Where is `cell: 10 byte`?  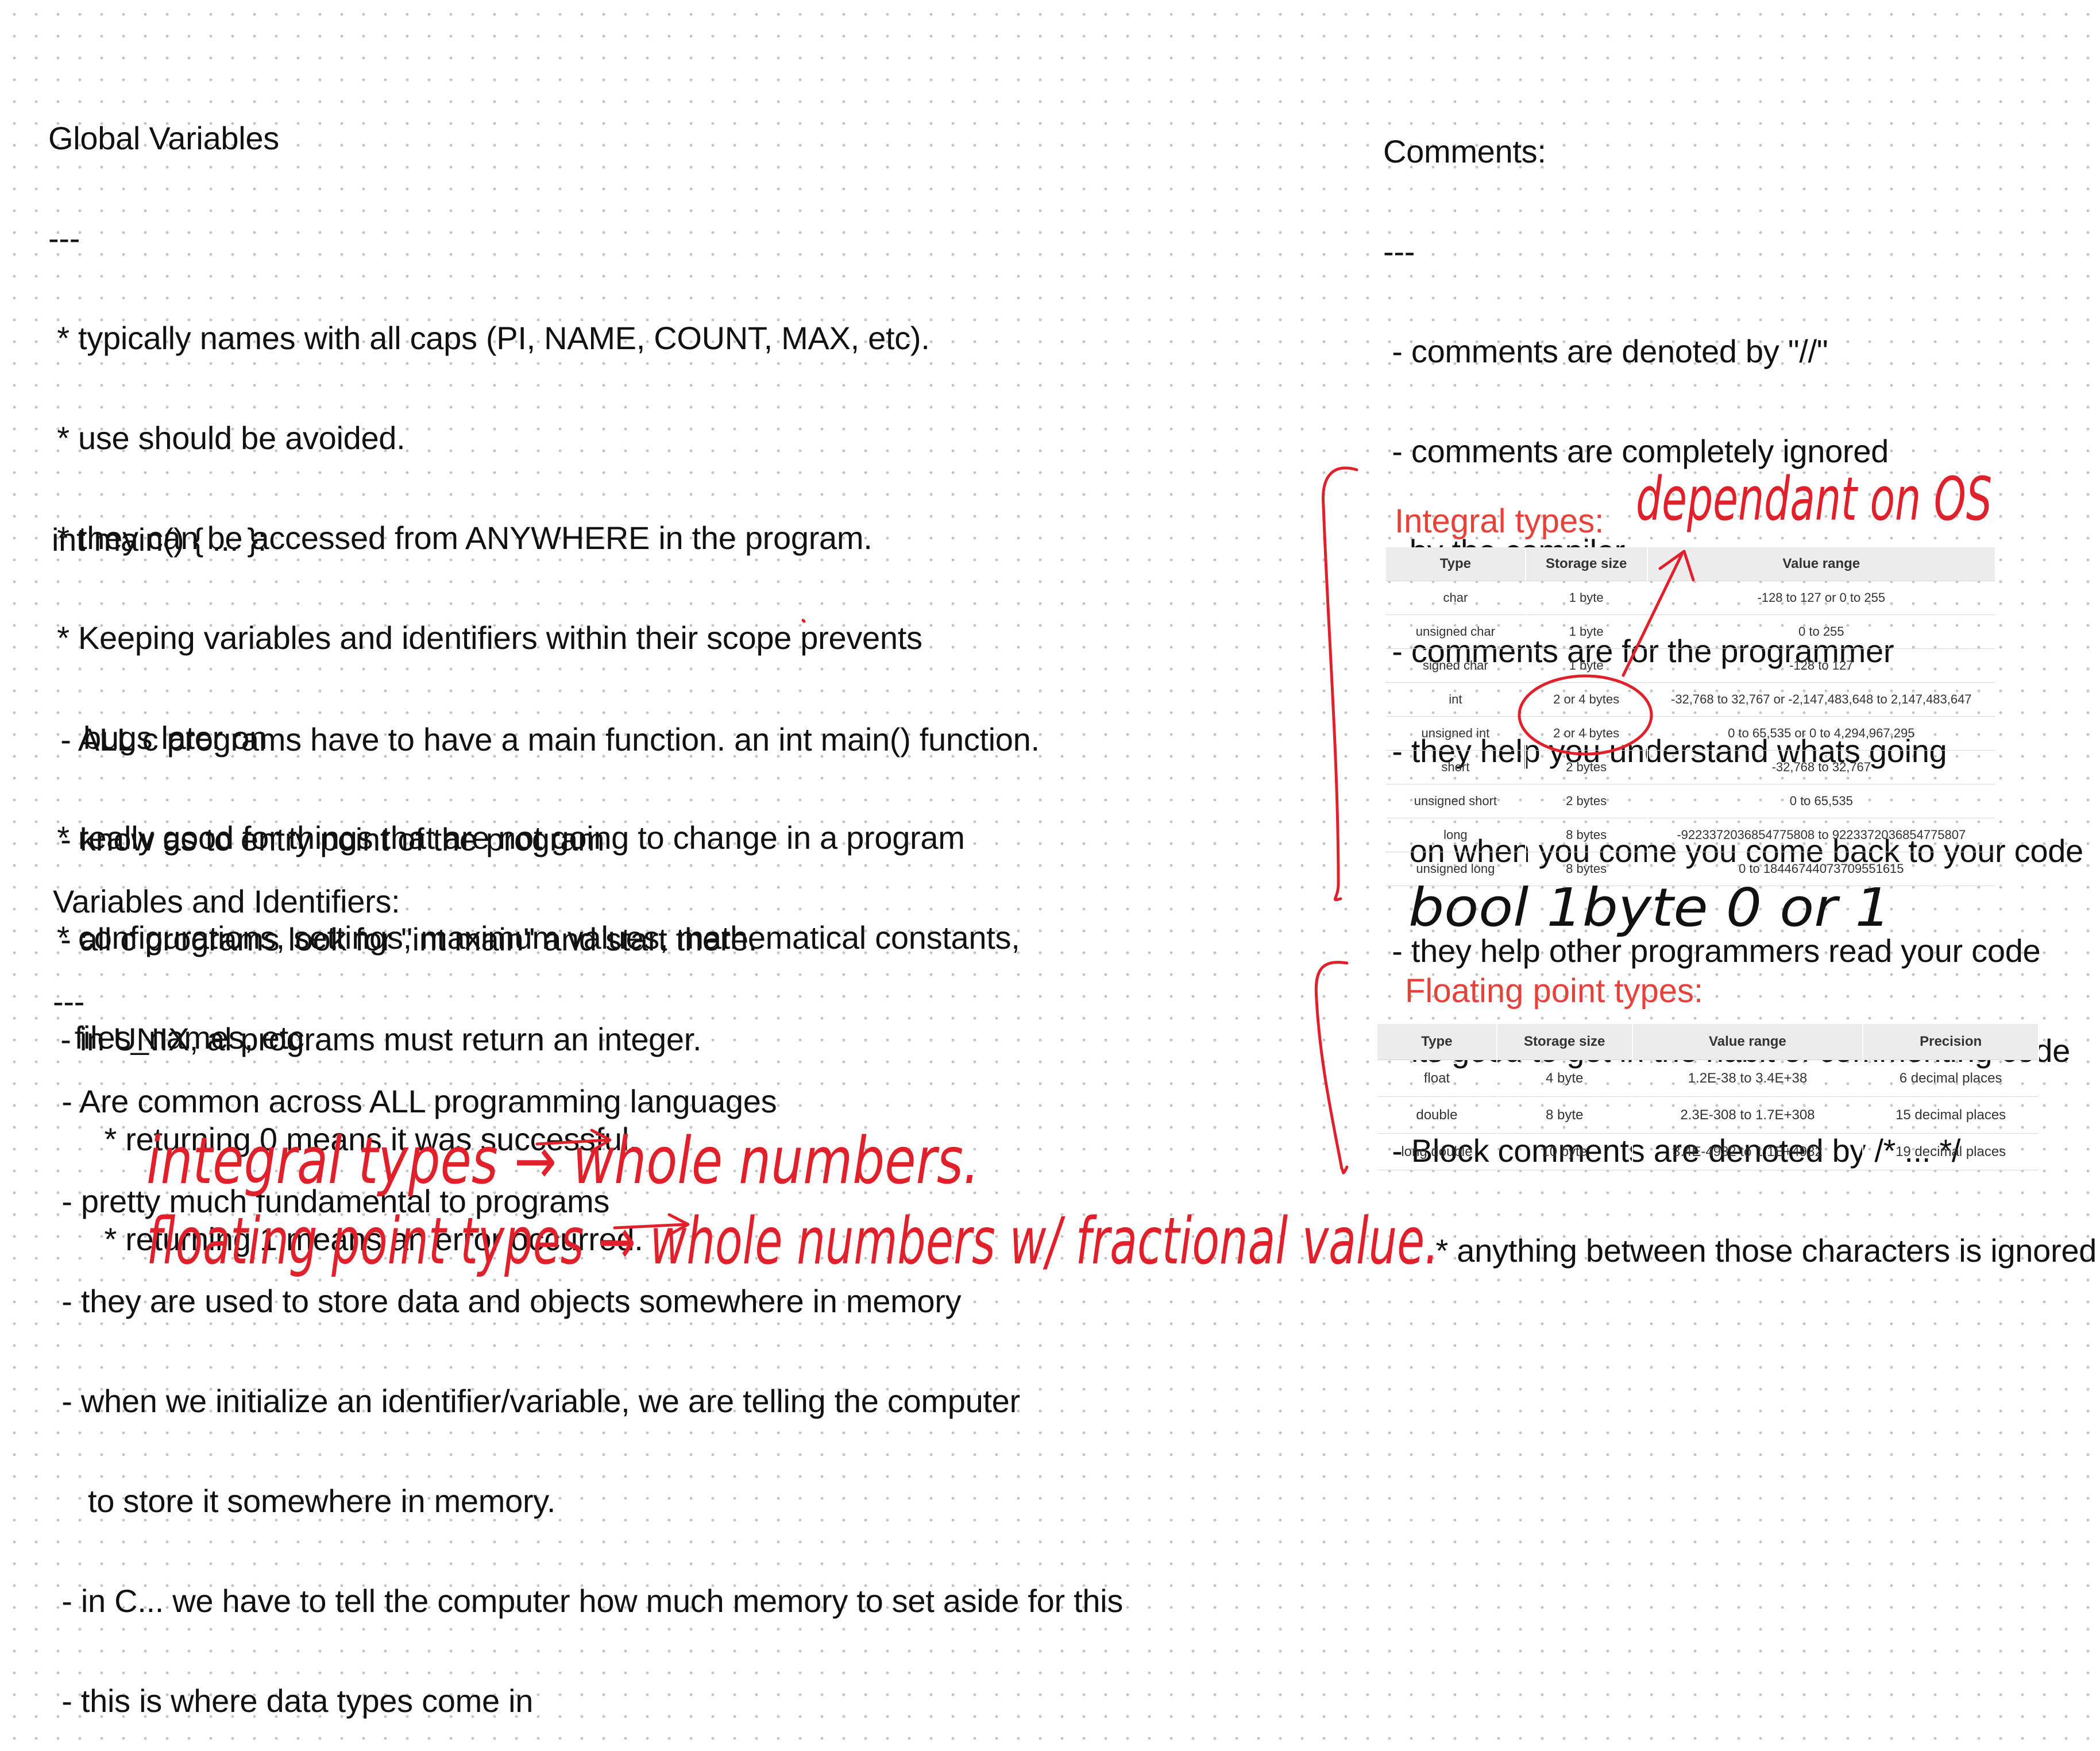
cell: 10 byte is located at coordinates (1564, 1151).